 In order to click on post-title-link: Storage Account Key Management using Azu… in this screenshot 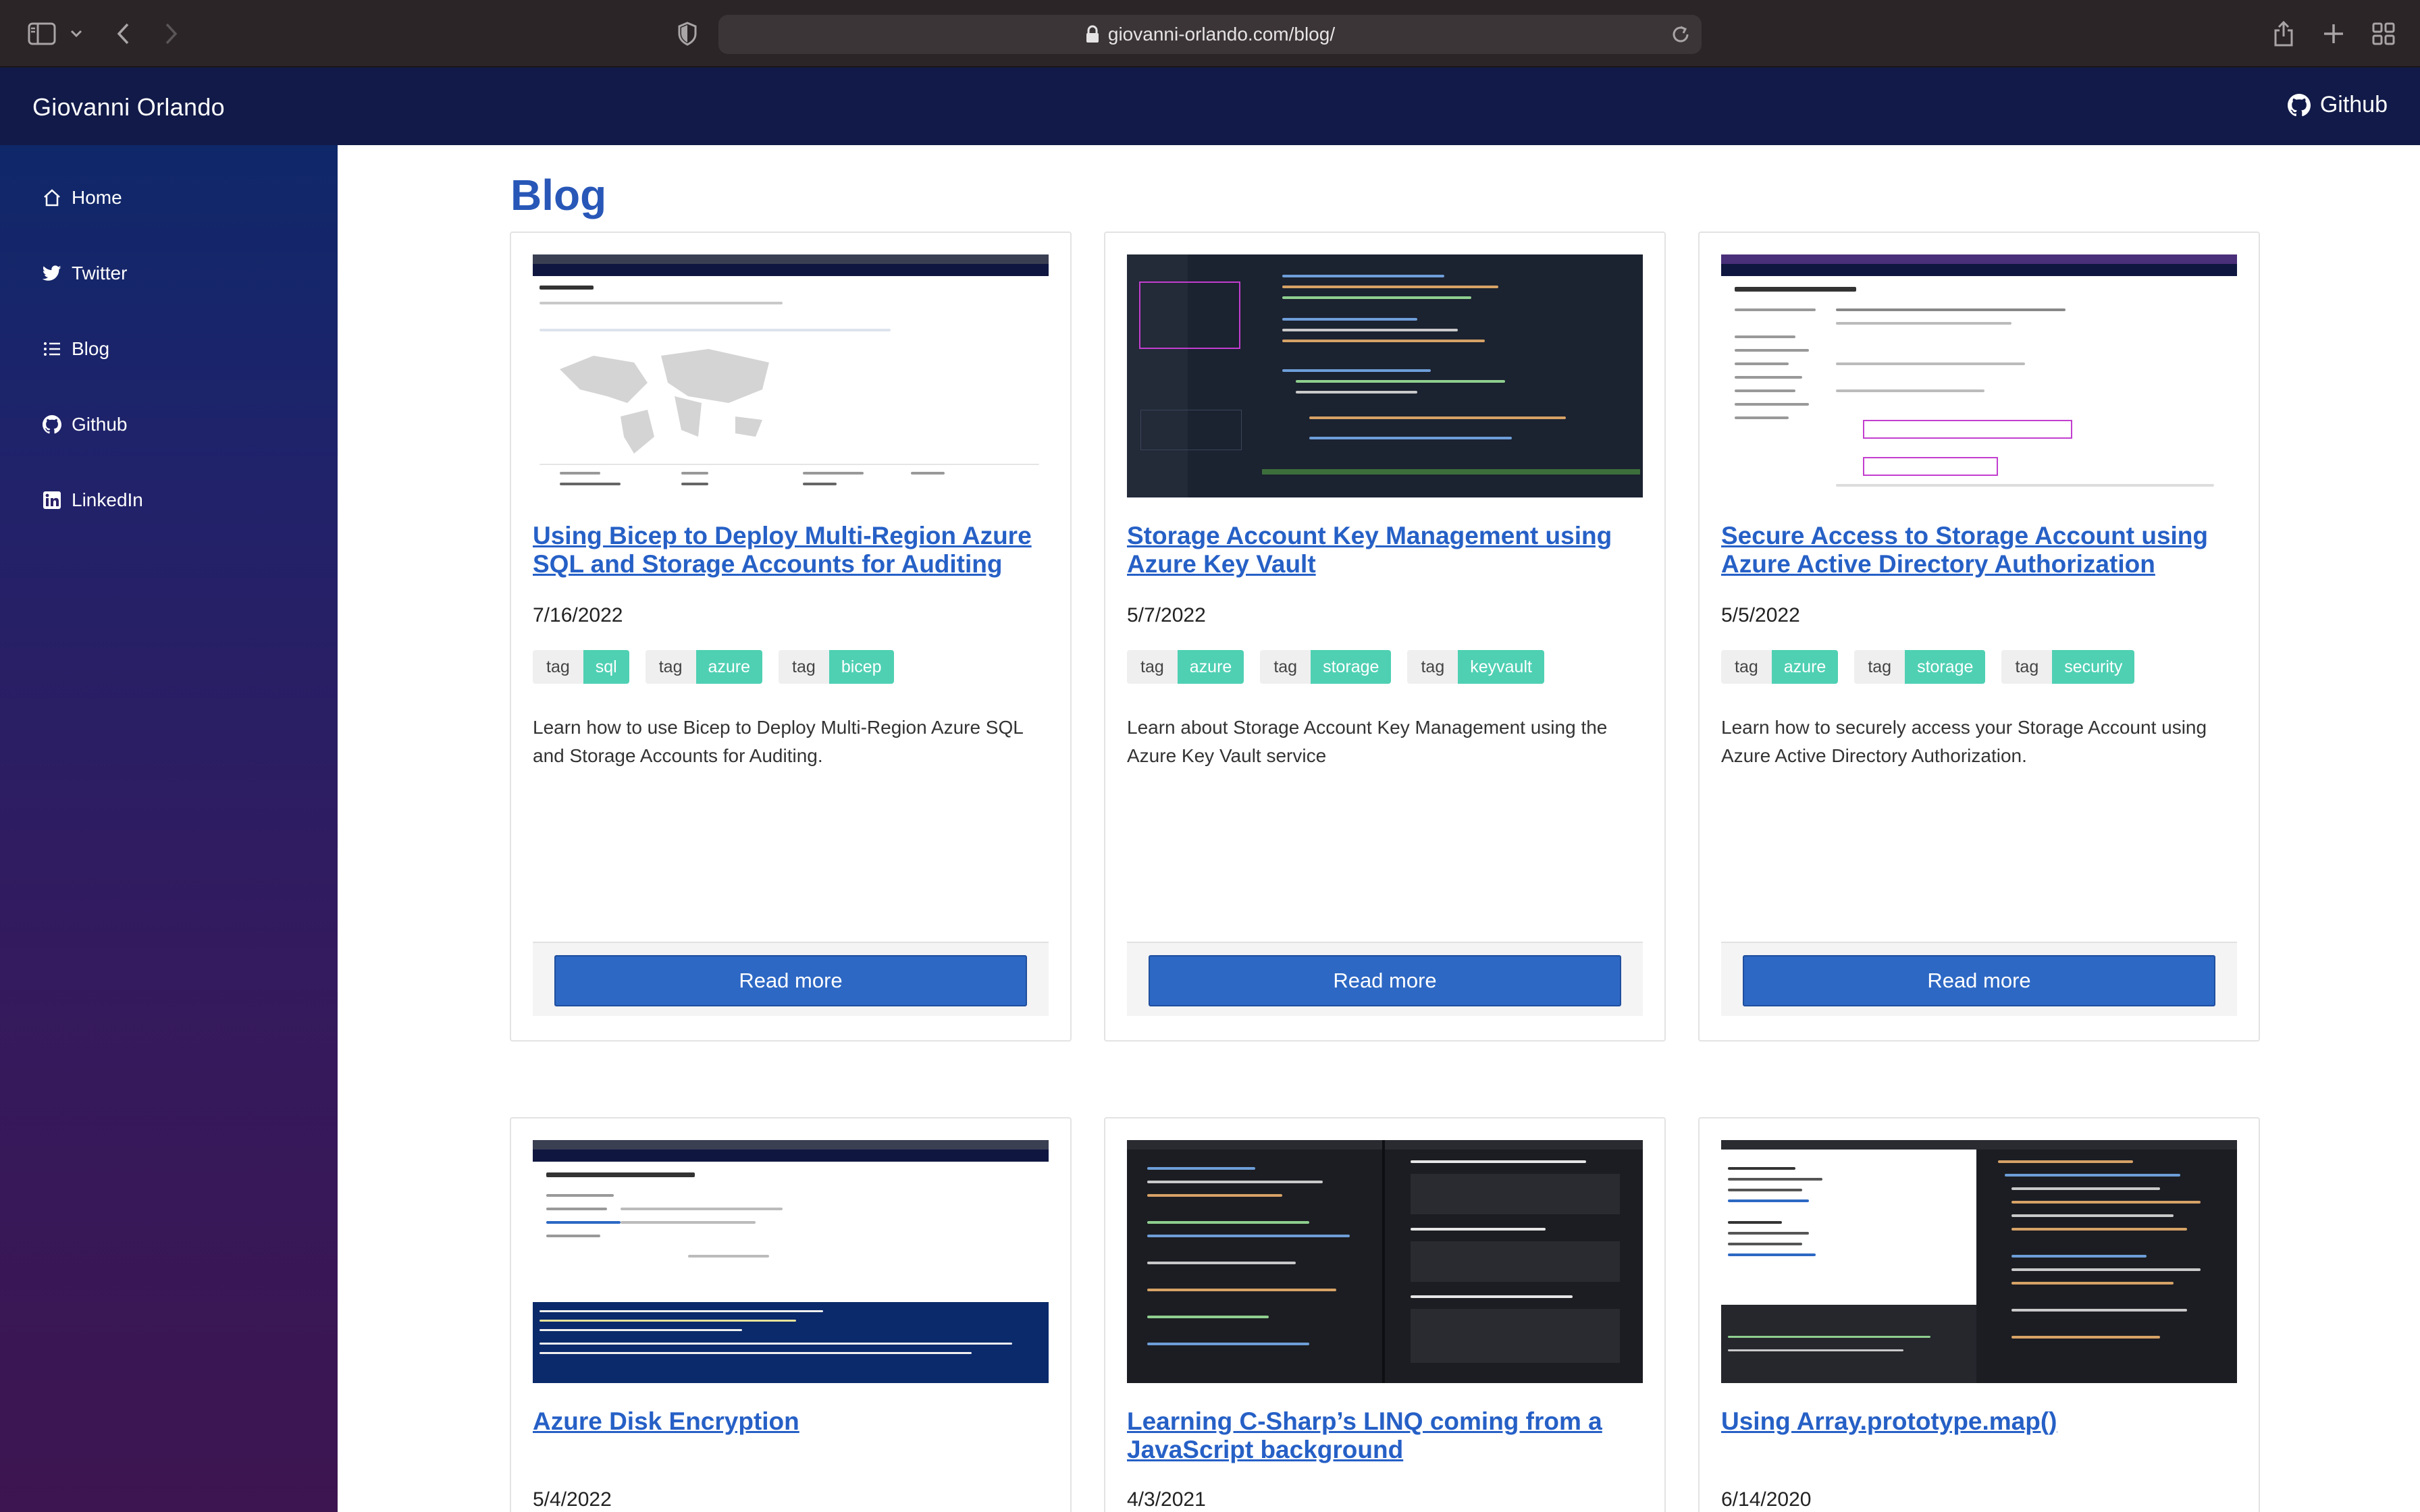, I will do `click(1385, 550)`.